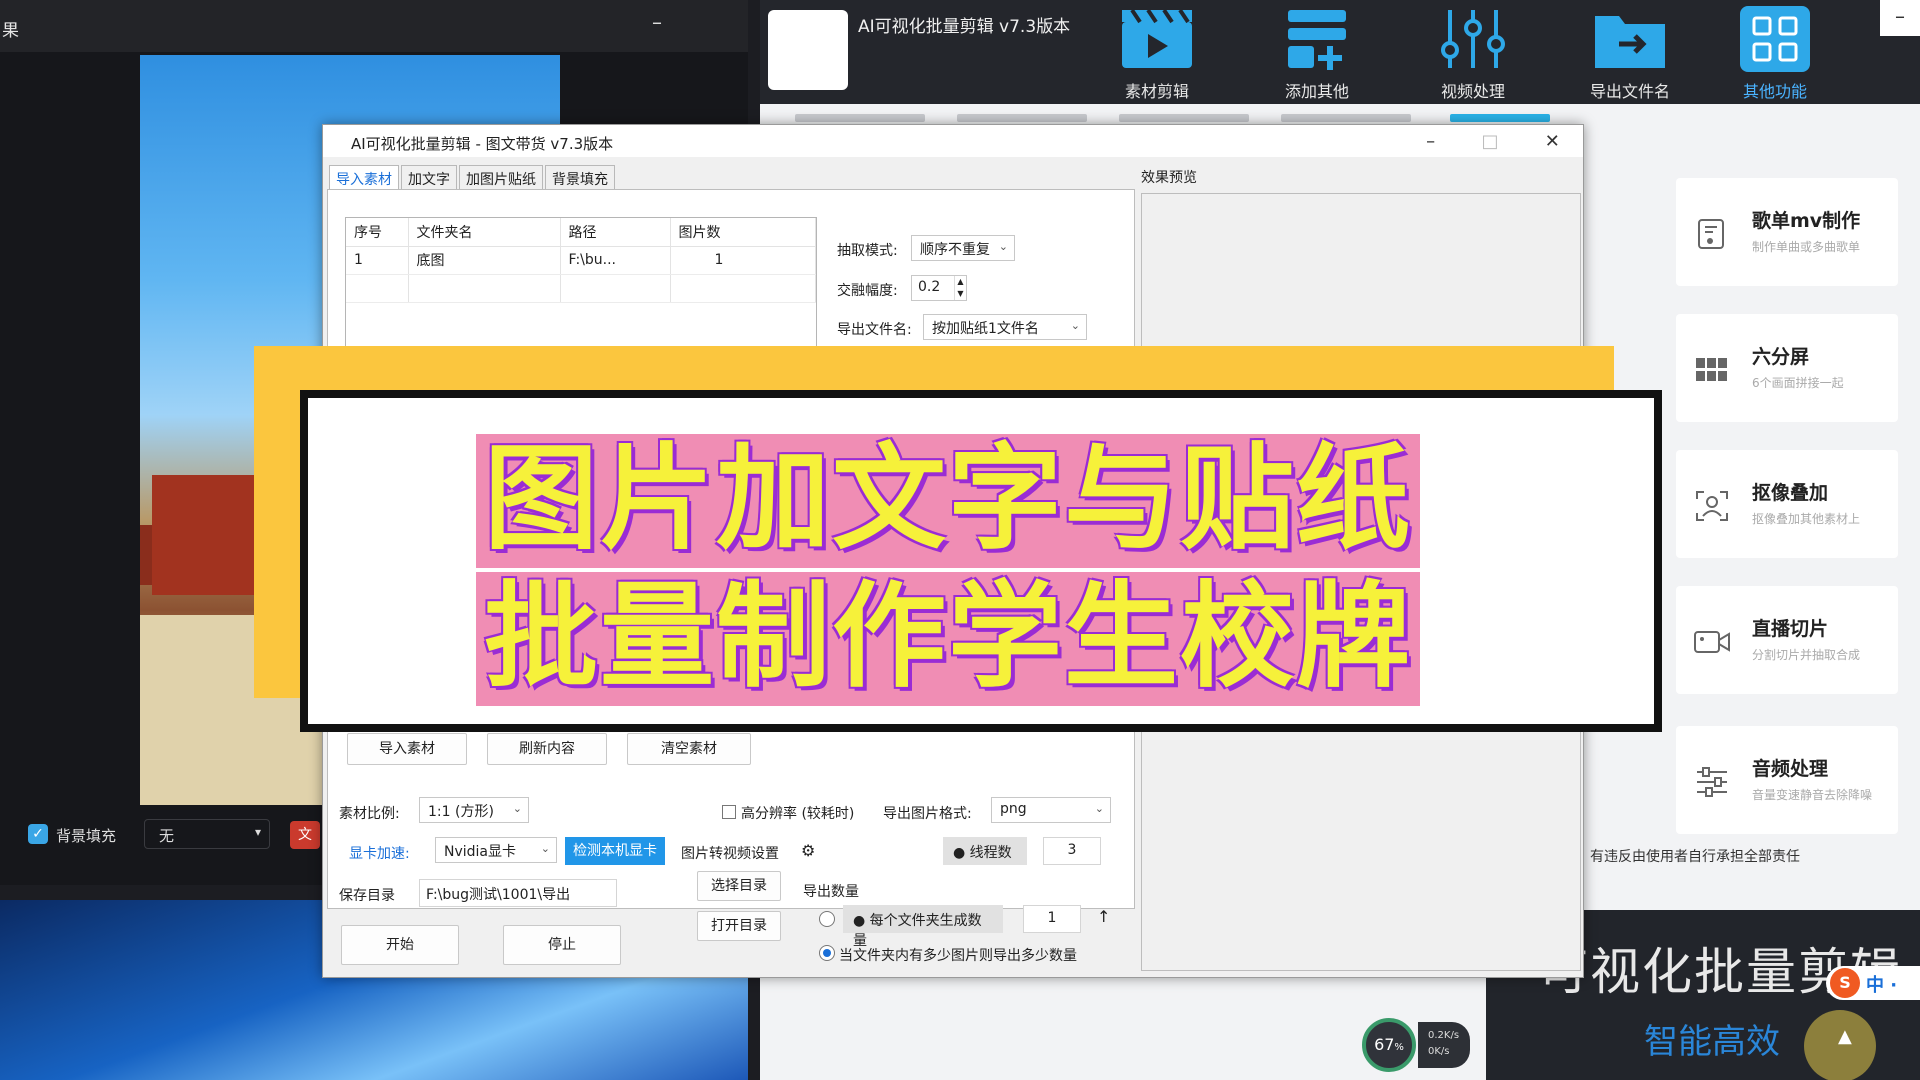  What do you see at coordinates (1317, 54) in the screenshot?
I see `nav-add-other: 添加其他` at bounding box center [1317, 54].